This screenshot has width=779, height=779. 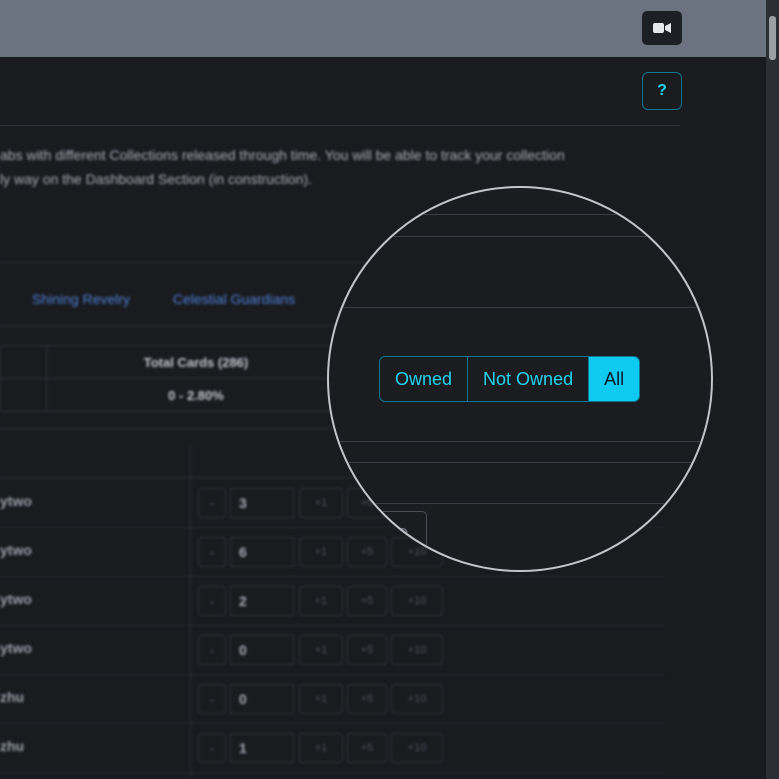 I want to click on scrollbar-thumb, so click(x=772, y=38).